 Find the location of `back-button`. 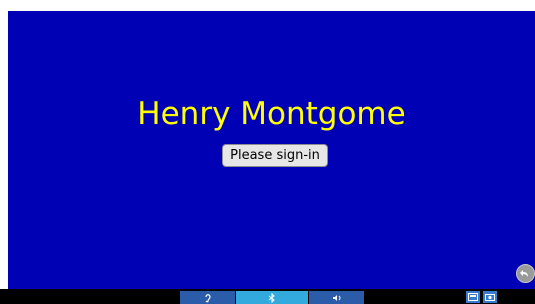

back-button is located at coordinates (525, 273).